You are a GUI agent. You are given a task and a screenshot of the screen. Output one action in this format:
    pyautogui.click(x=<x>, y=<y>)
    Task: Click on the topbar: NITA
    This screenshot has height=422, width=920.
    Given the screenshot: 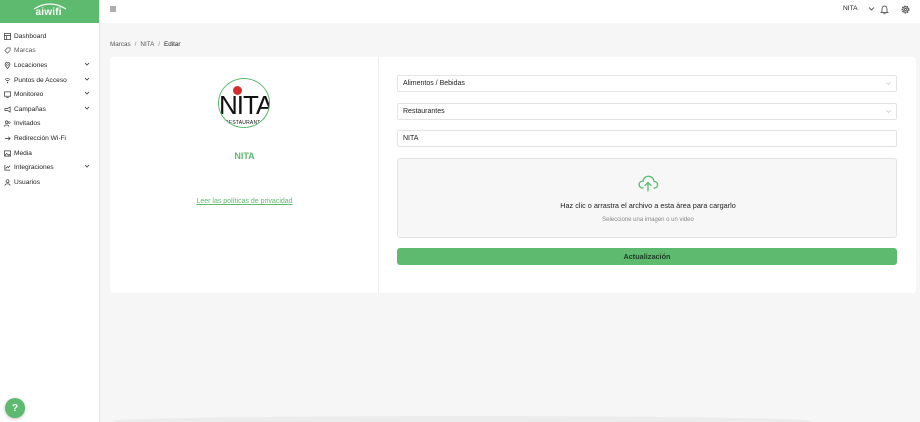 What is the action you would take?
    pyautogui.click(x=510, y=11)
    